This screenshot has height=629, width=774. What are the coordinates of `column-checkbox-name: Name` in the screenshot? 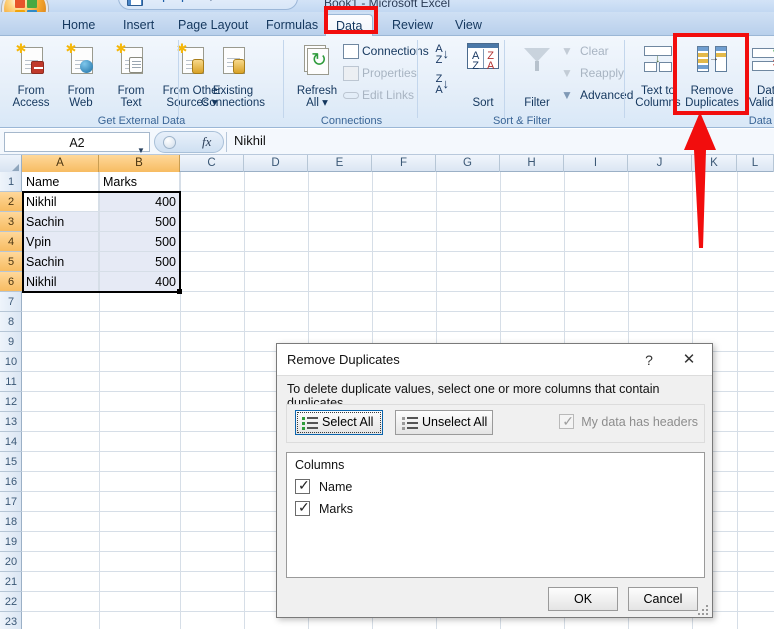 It's located at (323, 486).